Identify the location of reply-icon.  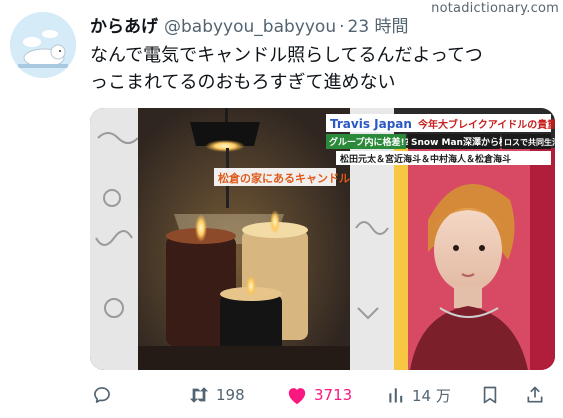
(102, 395).